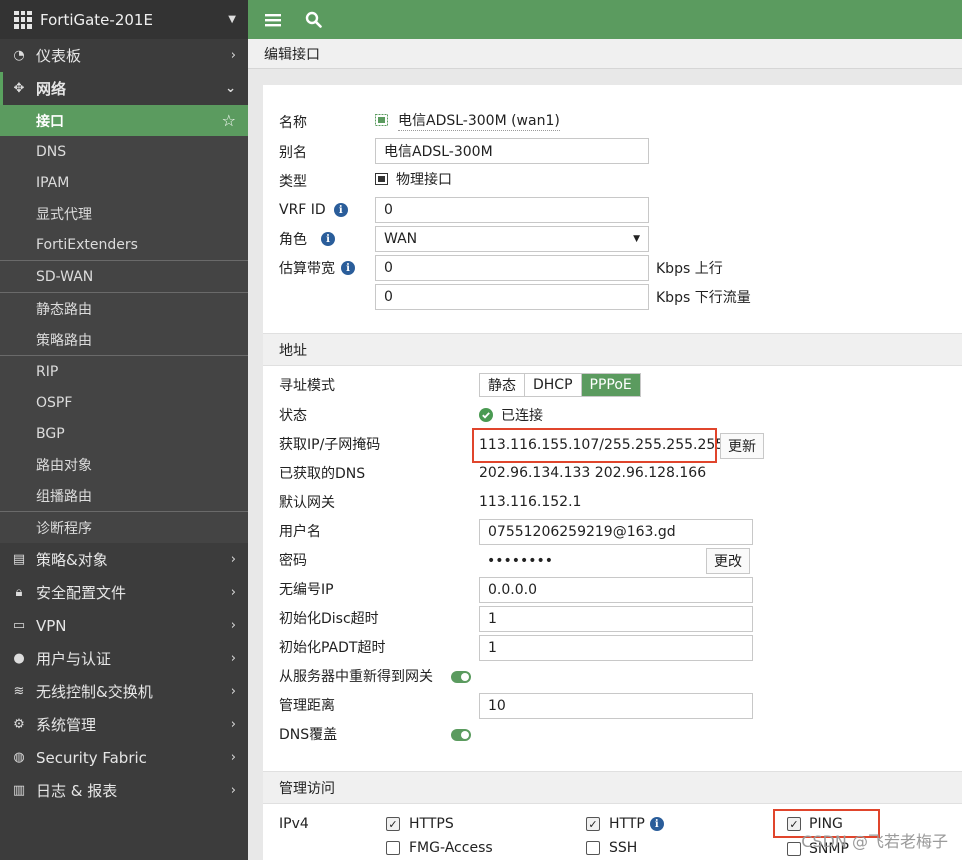  Describe the element at coordinates (124, 495) in the screenshot. I see `sidebar-subitem-multicast: 组播路由` at that location.